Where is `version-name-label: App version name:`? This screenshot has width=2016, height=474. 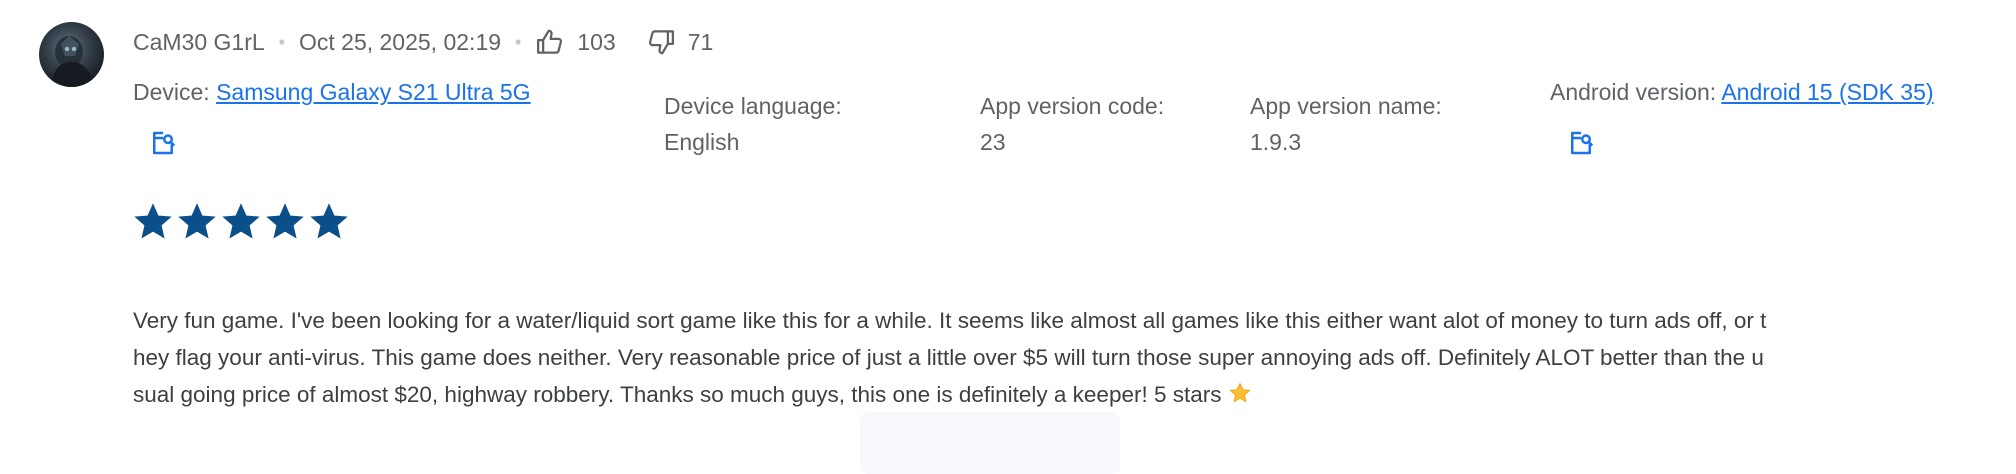
version-name-label: App version name: is located at coordinates (1346, 106).